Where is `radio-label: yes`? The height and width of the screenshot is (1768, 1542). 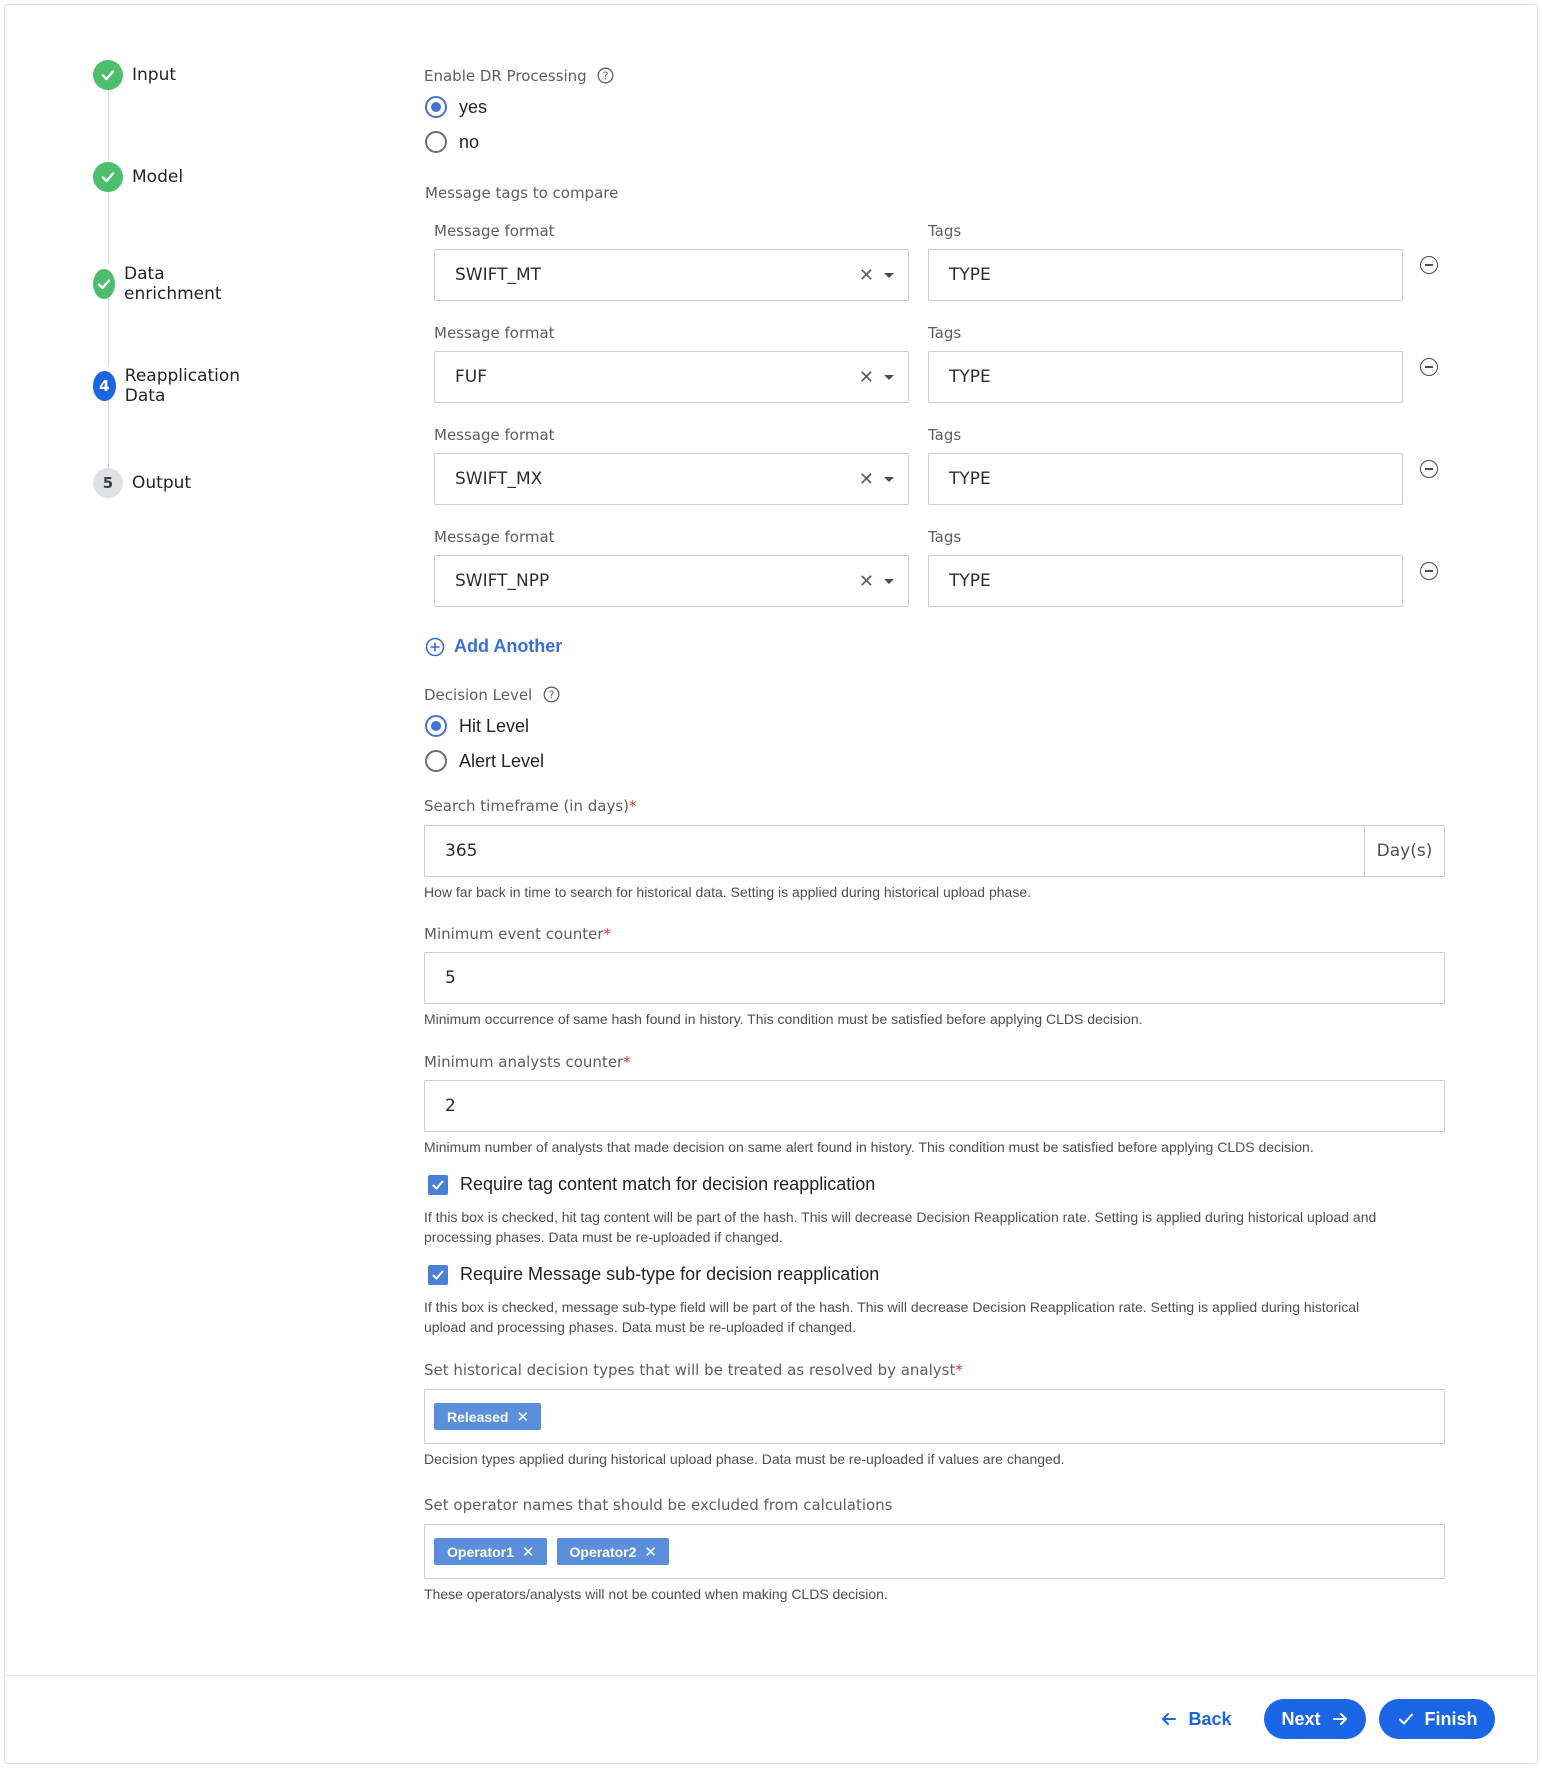
radio-label: yes is located at coordinates (473, 106).